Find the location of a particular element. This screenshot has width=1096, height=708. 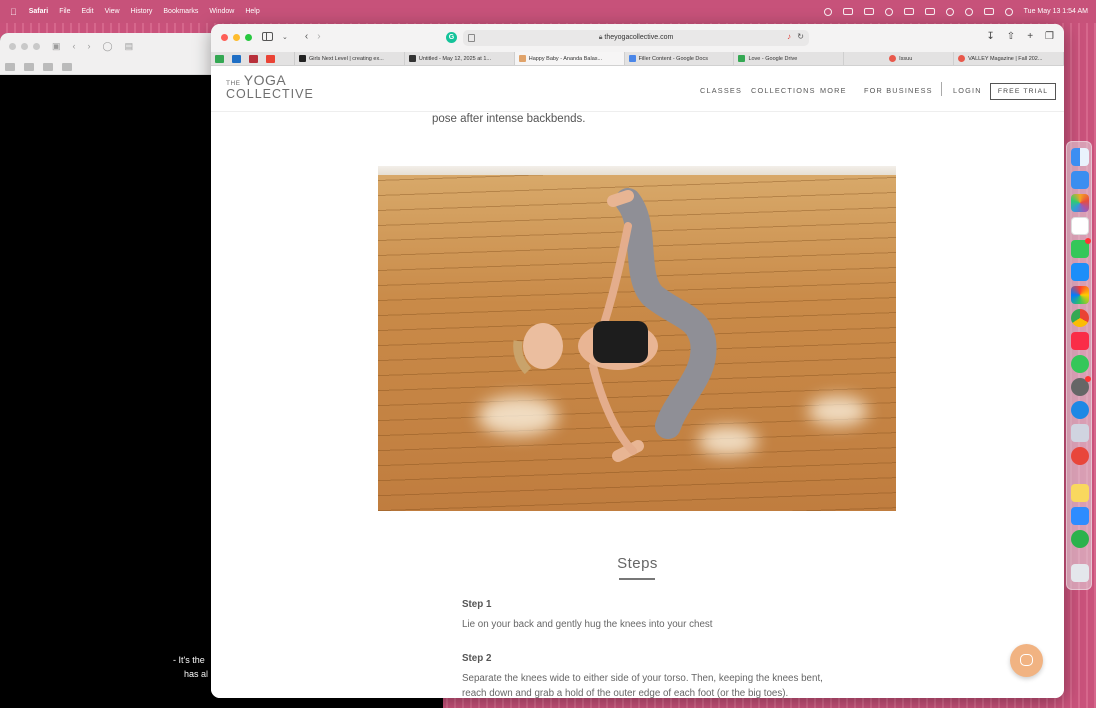

nav-login: LOGIN is located at coordinates (967, 90).